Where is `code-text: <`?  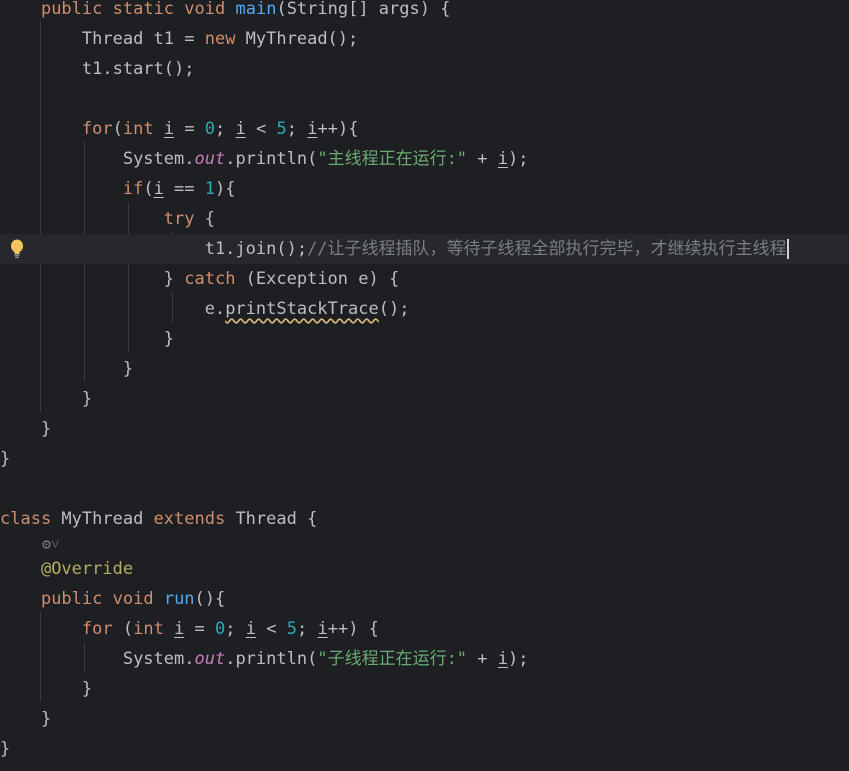
code-text: < is located at coordinates (271, 629).